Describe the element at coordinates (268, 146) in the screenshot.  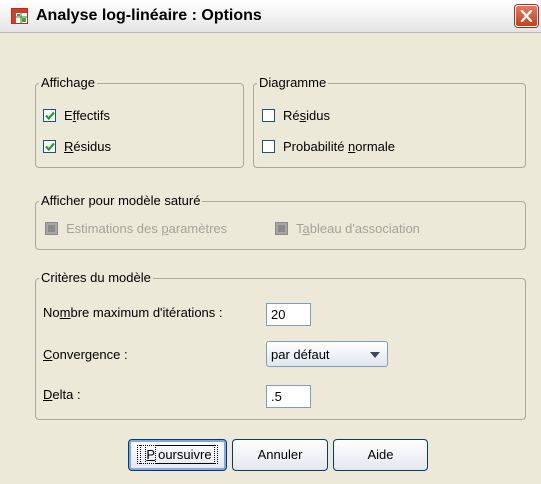
I see `probabilite-normale-check-box` at that location.